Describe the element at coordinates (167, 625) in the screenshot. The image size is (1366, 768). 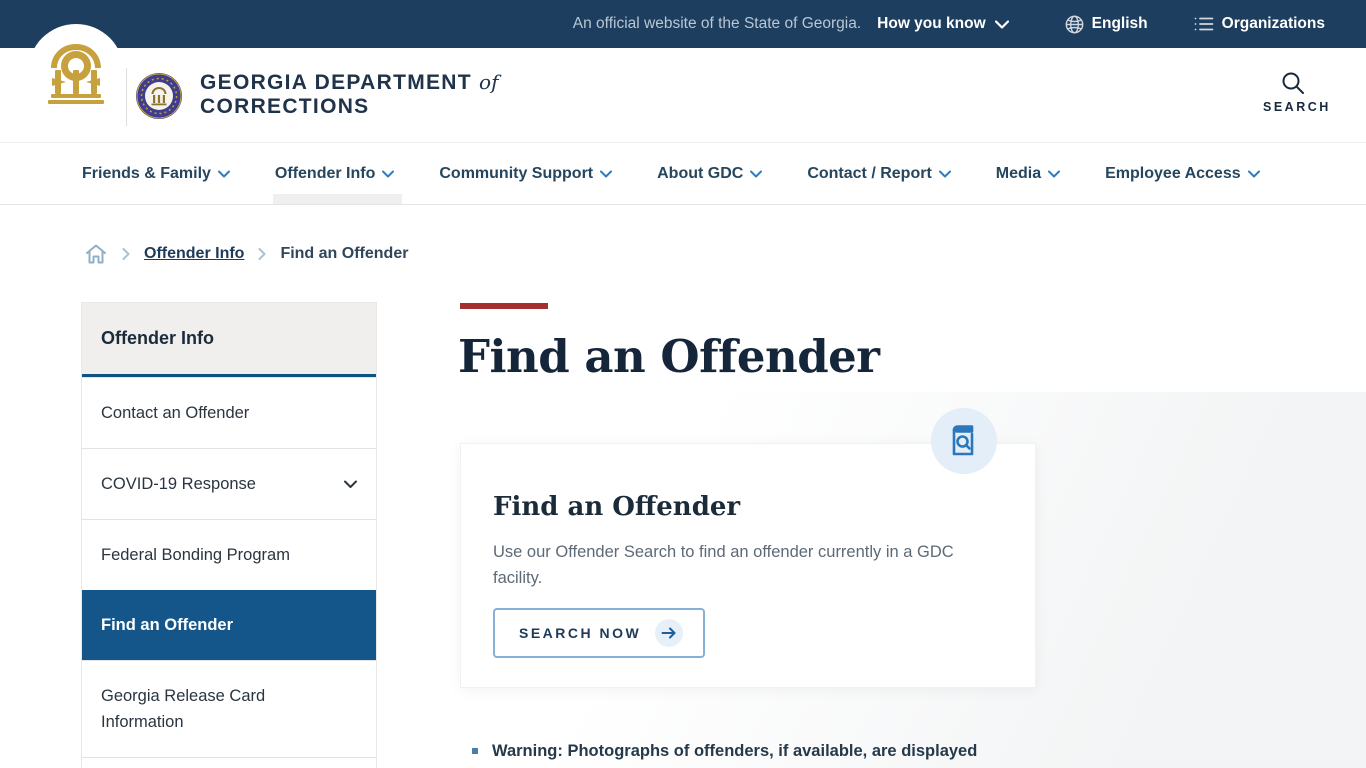
I see `sidebar-item-label: Find an Offender` at that location.